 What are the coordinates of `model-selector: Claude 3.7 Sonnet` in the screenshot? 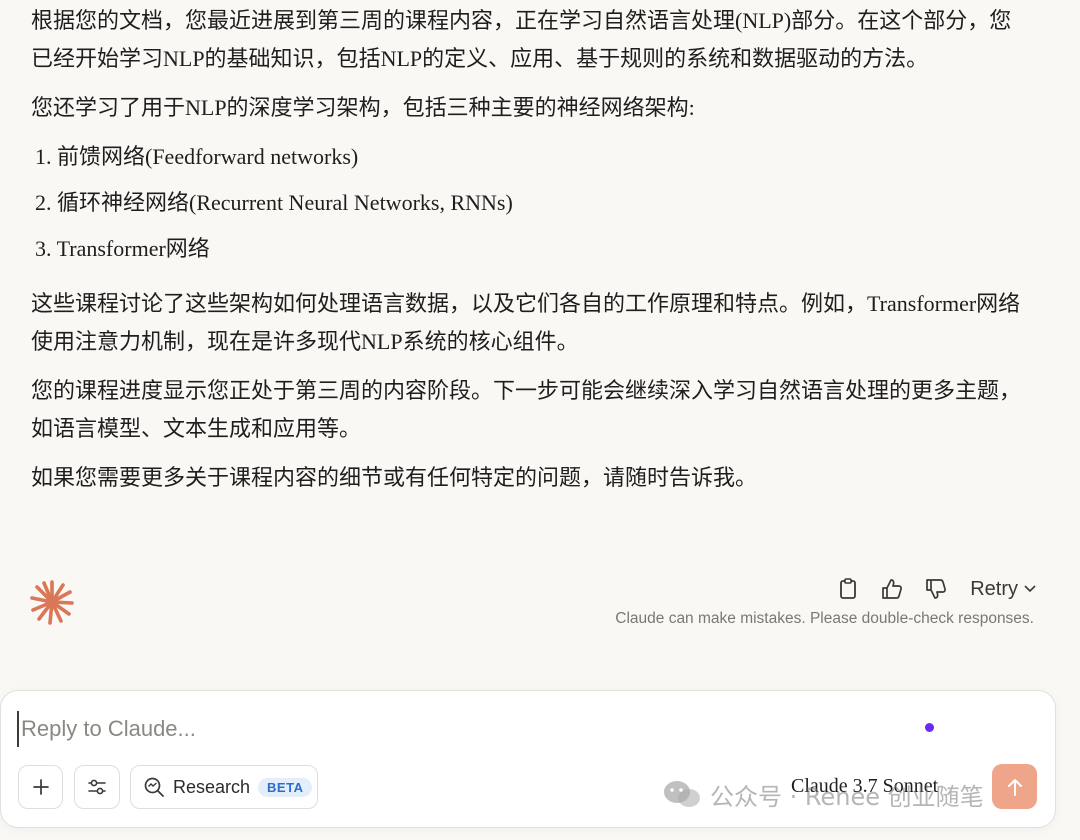 It's located at (864, 786).